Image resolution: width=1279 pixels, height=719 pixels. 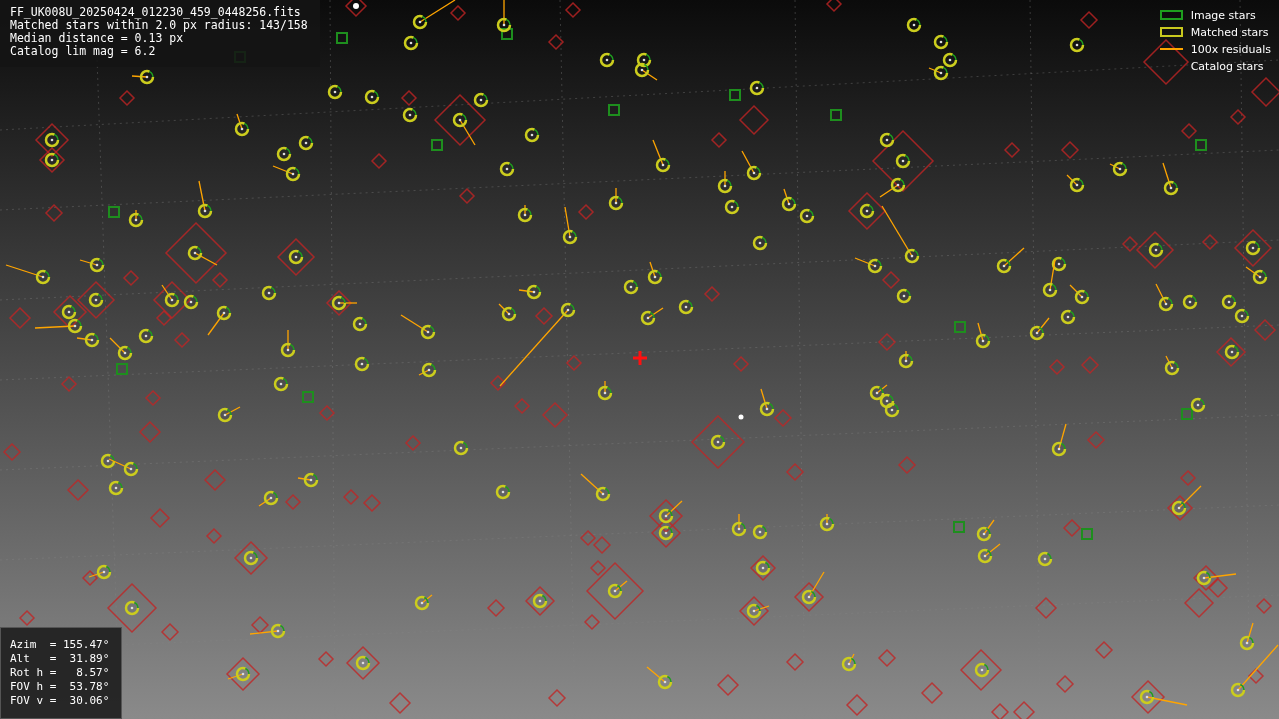 What do you see at coordinates (1171, 49) in the screenshot?
I see `legend-line-icon` at bounding box center [1171, 49].